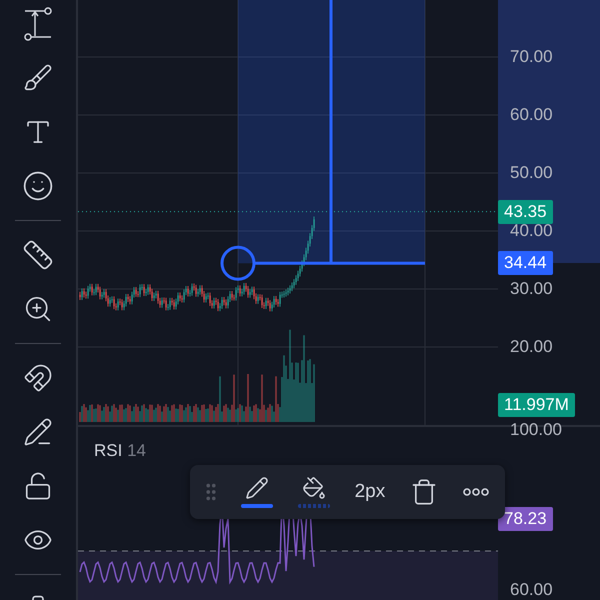 Image resolution: width=600 pixels, height=600 pixels. Describe the element at coordinates (120, 451) in the screenshot. I see `indicator-legend: RSI 14` at that location.